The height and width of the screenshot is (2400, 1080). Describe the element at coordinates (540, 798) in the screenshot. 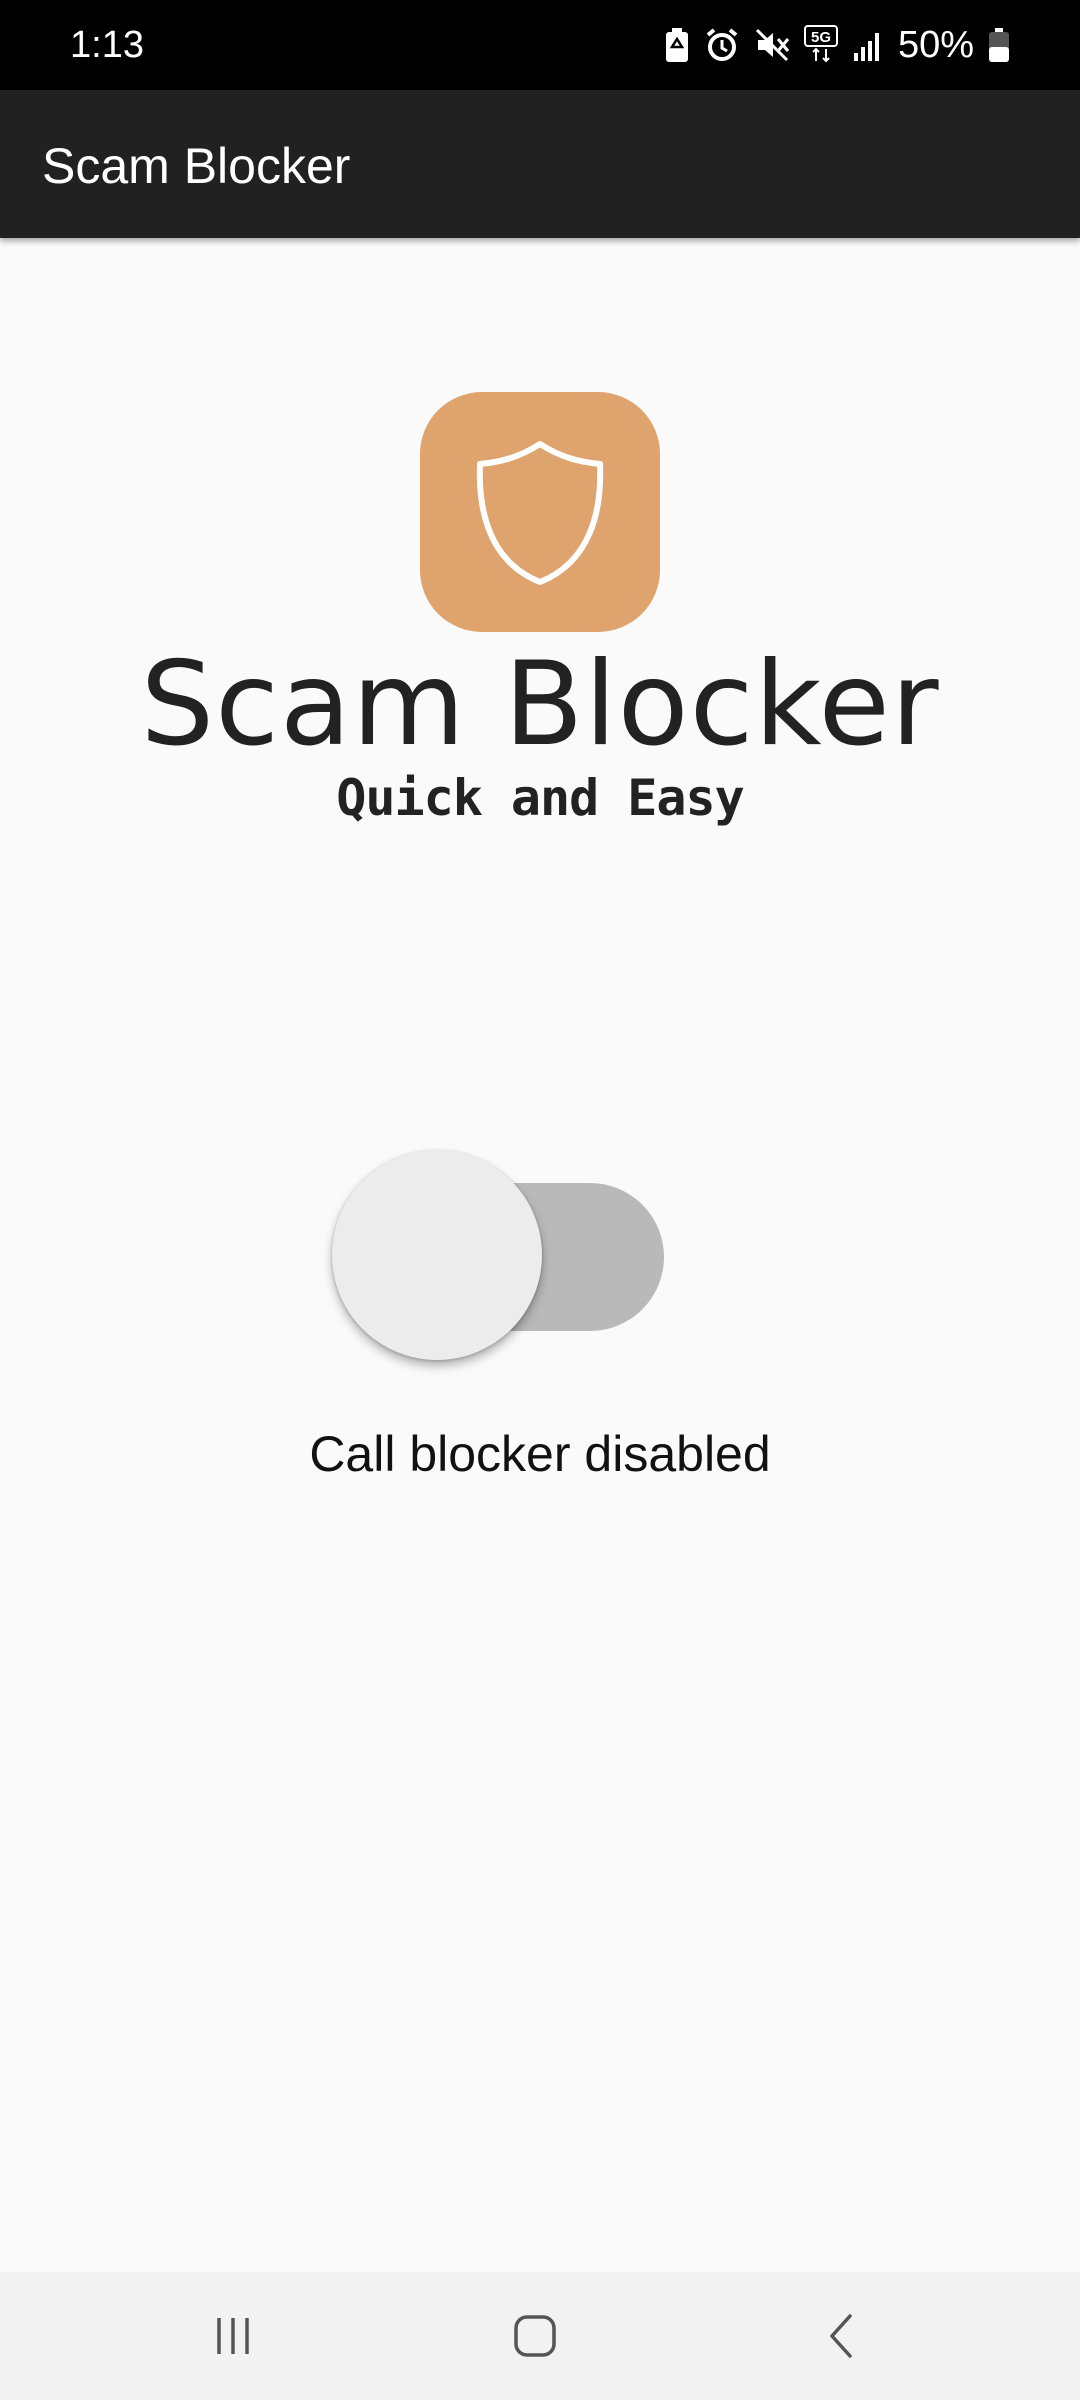

I see `logo-tagline: Quick and Easy` at that location.